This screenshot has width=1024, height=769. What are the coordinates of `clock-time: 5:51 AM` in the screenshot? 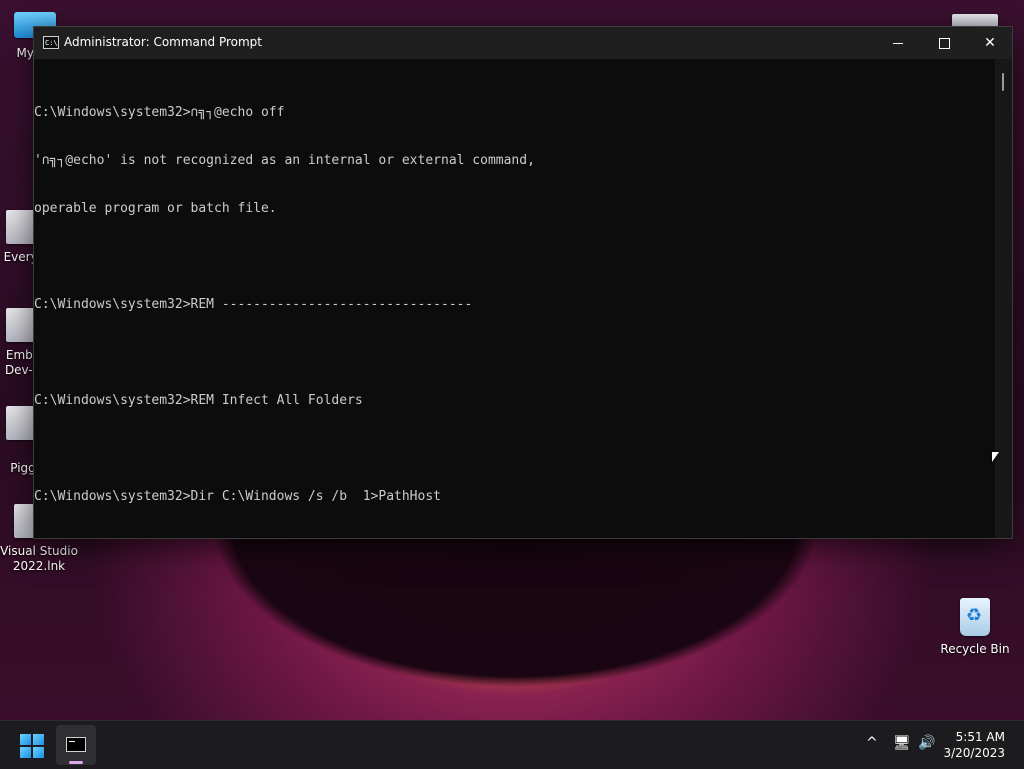 It's located at (980, 737).